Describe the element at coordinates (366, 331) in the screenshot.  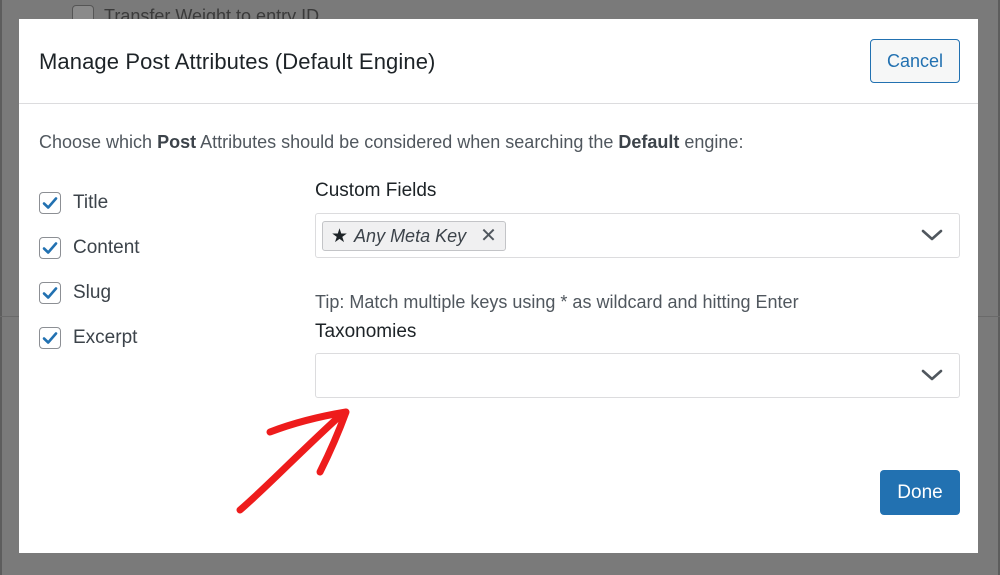
I see `taxonomies-label: Taxonomies` at that location.